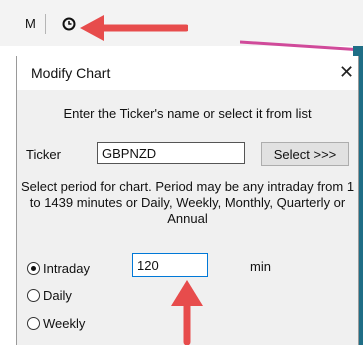 The width and height of the screenshot is (363, 345). Describe the element at coordinates (134, 28) in the screenshot. I see `annotation-arrow-top` at that location.